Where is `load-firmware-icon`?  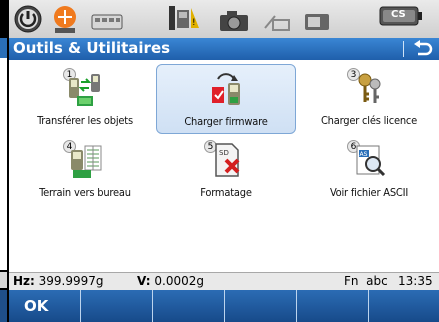
load-firmware-icon is located at coordinates (226, 89).